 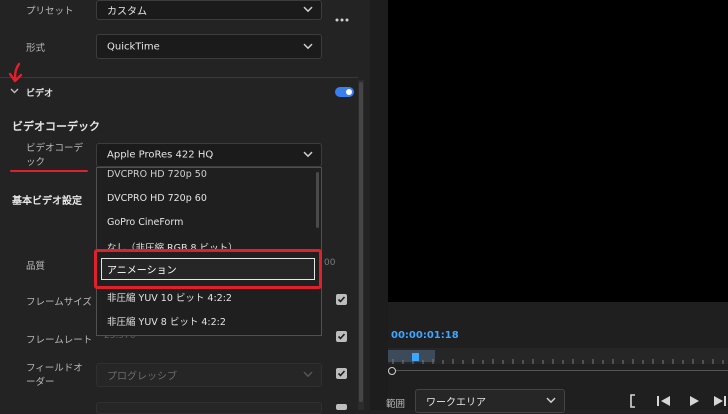 I want to click on preset-select: カスタム, so click(x=209, y=10).